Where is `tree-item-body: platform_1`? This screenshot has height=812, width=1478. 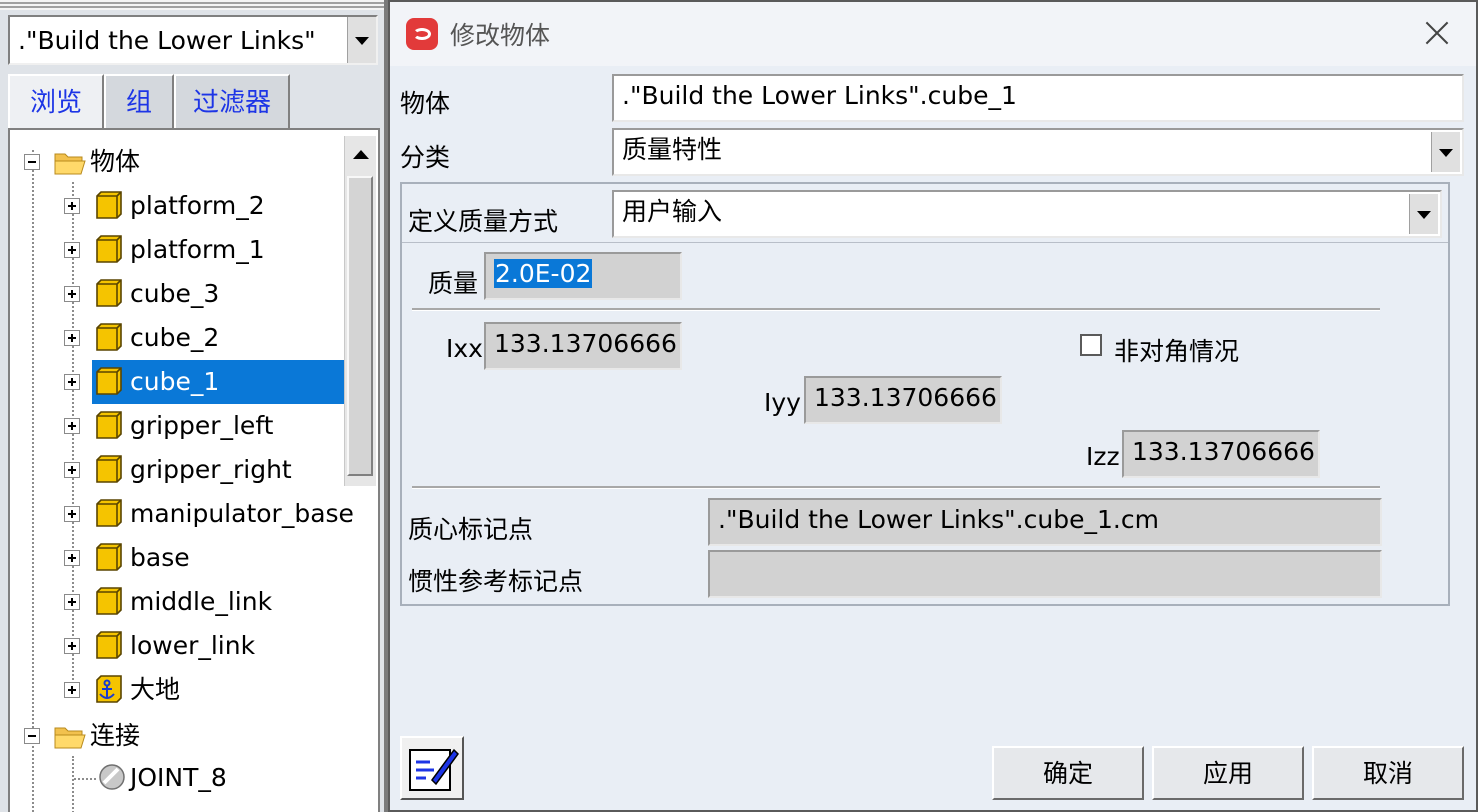 tree-item-body: platform_1 is located at coordinates (214, 250).